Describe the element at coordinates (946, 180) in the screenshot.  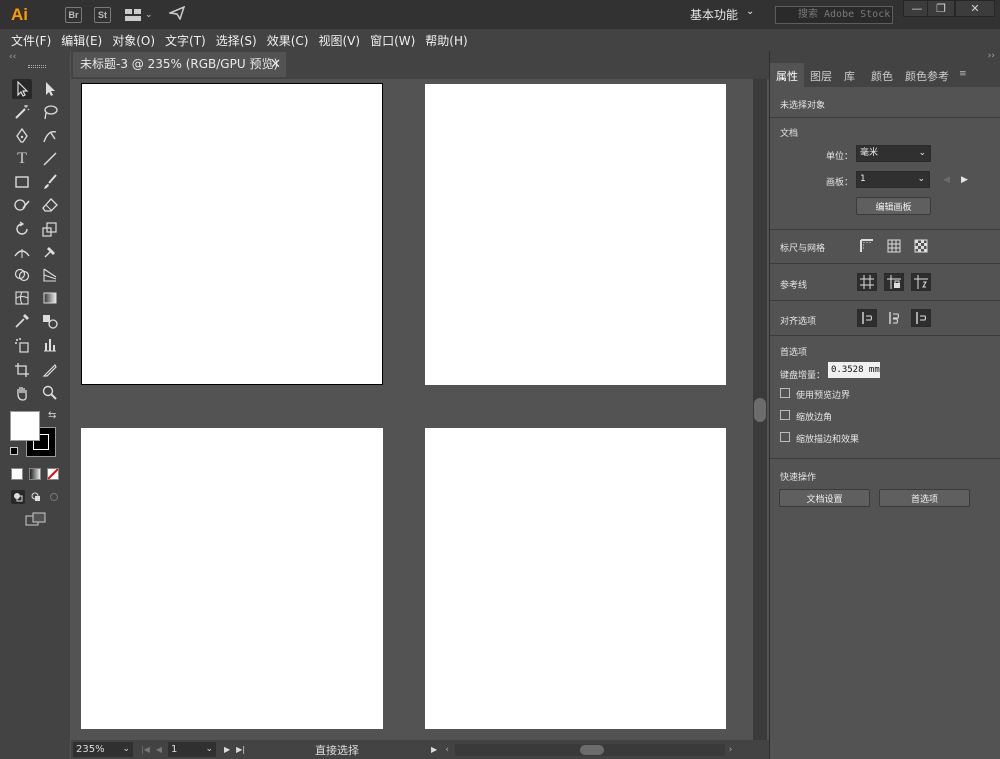
I see `prev-artboard-panel-icon: ◀` at that location.